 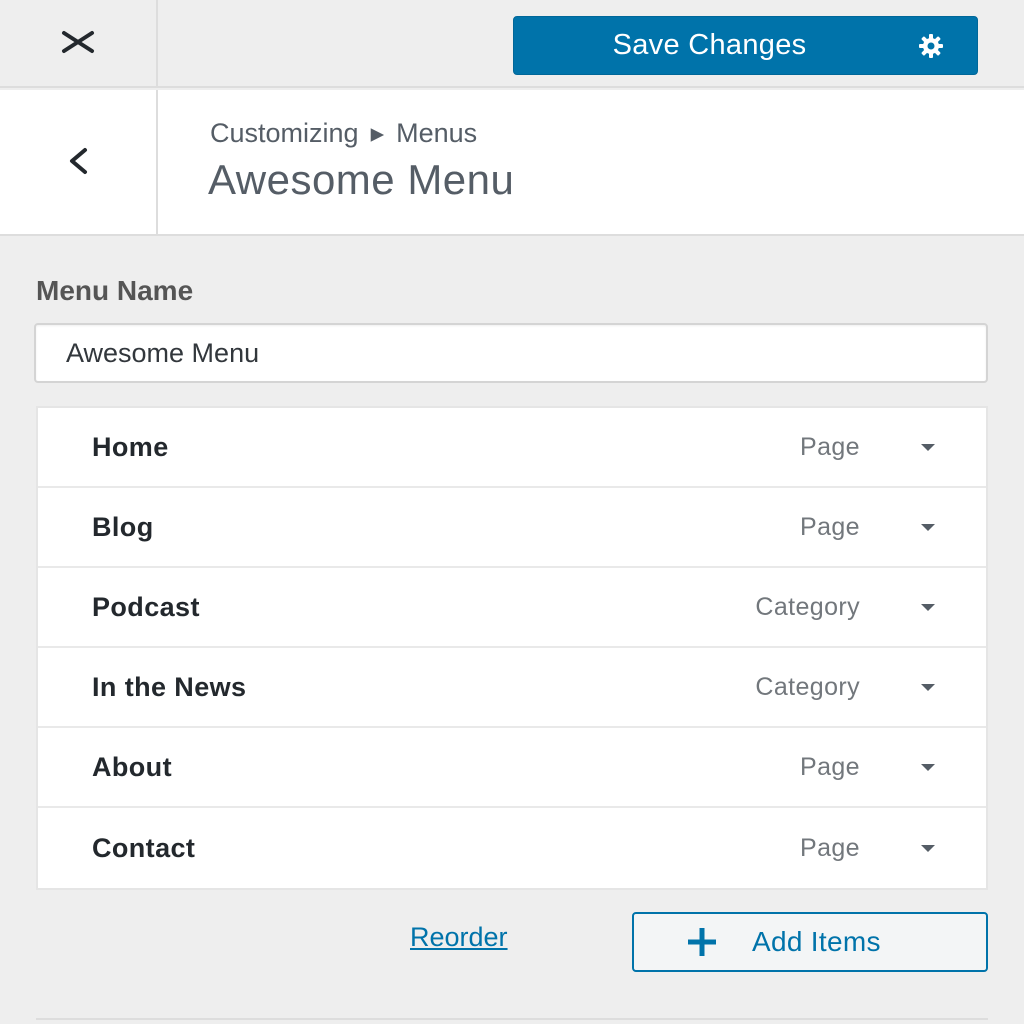 What do you see at coordinates (512, 528) in the screenshot?
I see `menu-item-blog: Blog Page` at bounding box center [512, 528].